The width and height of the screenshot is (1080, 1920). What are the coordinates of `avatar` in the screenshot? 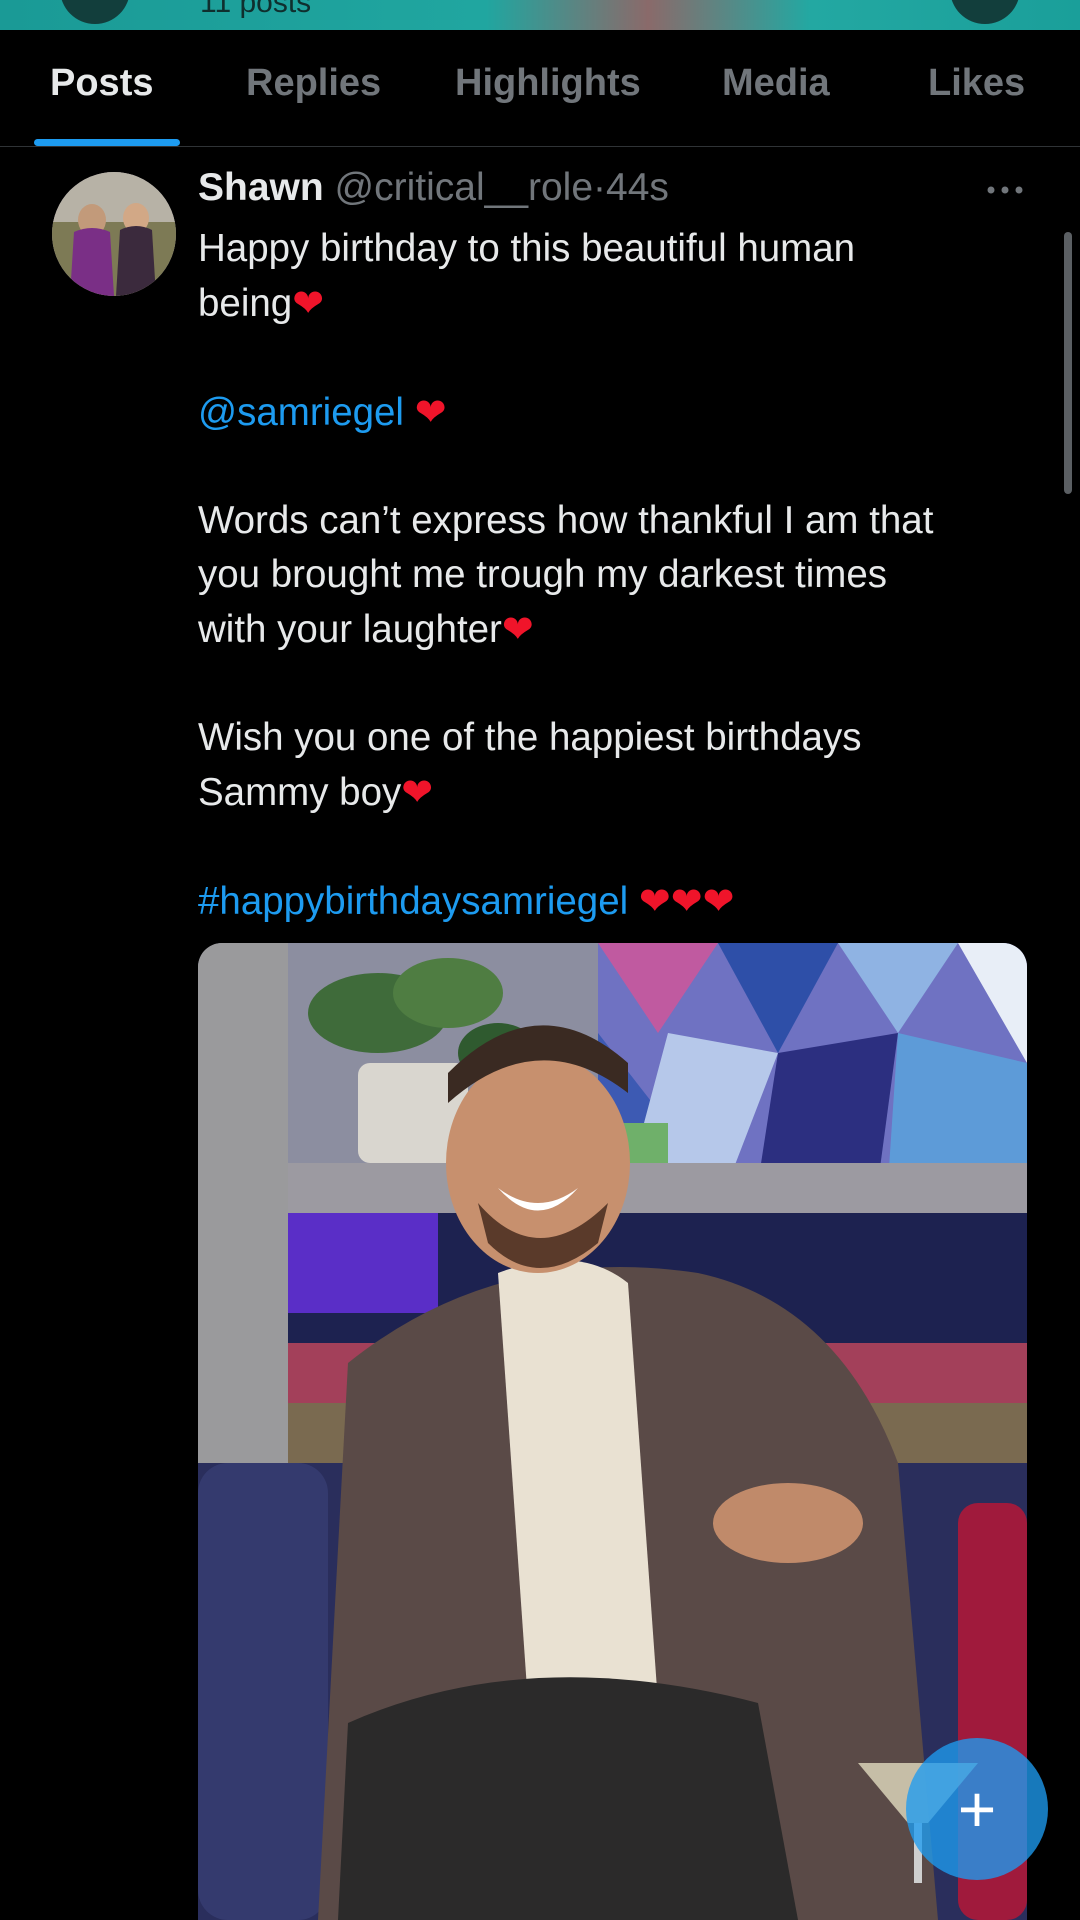 It's located at (114, 234).